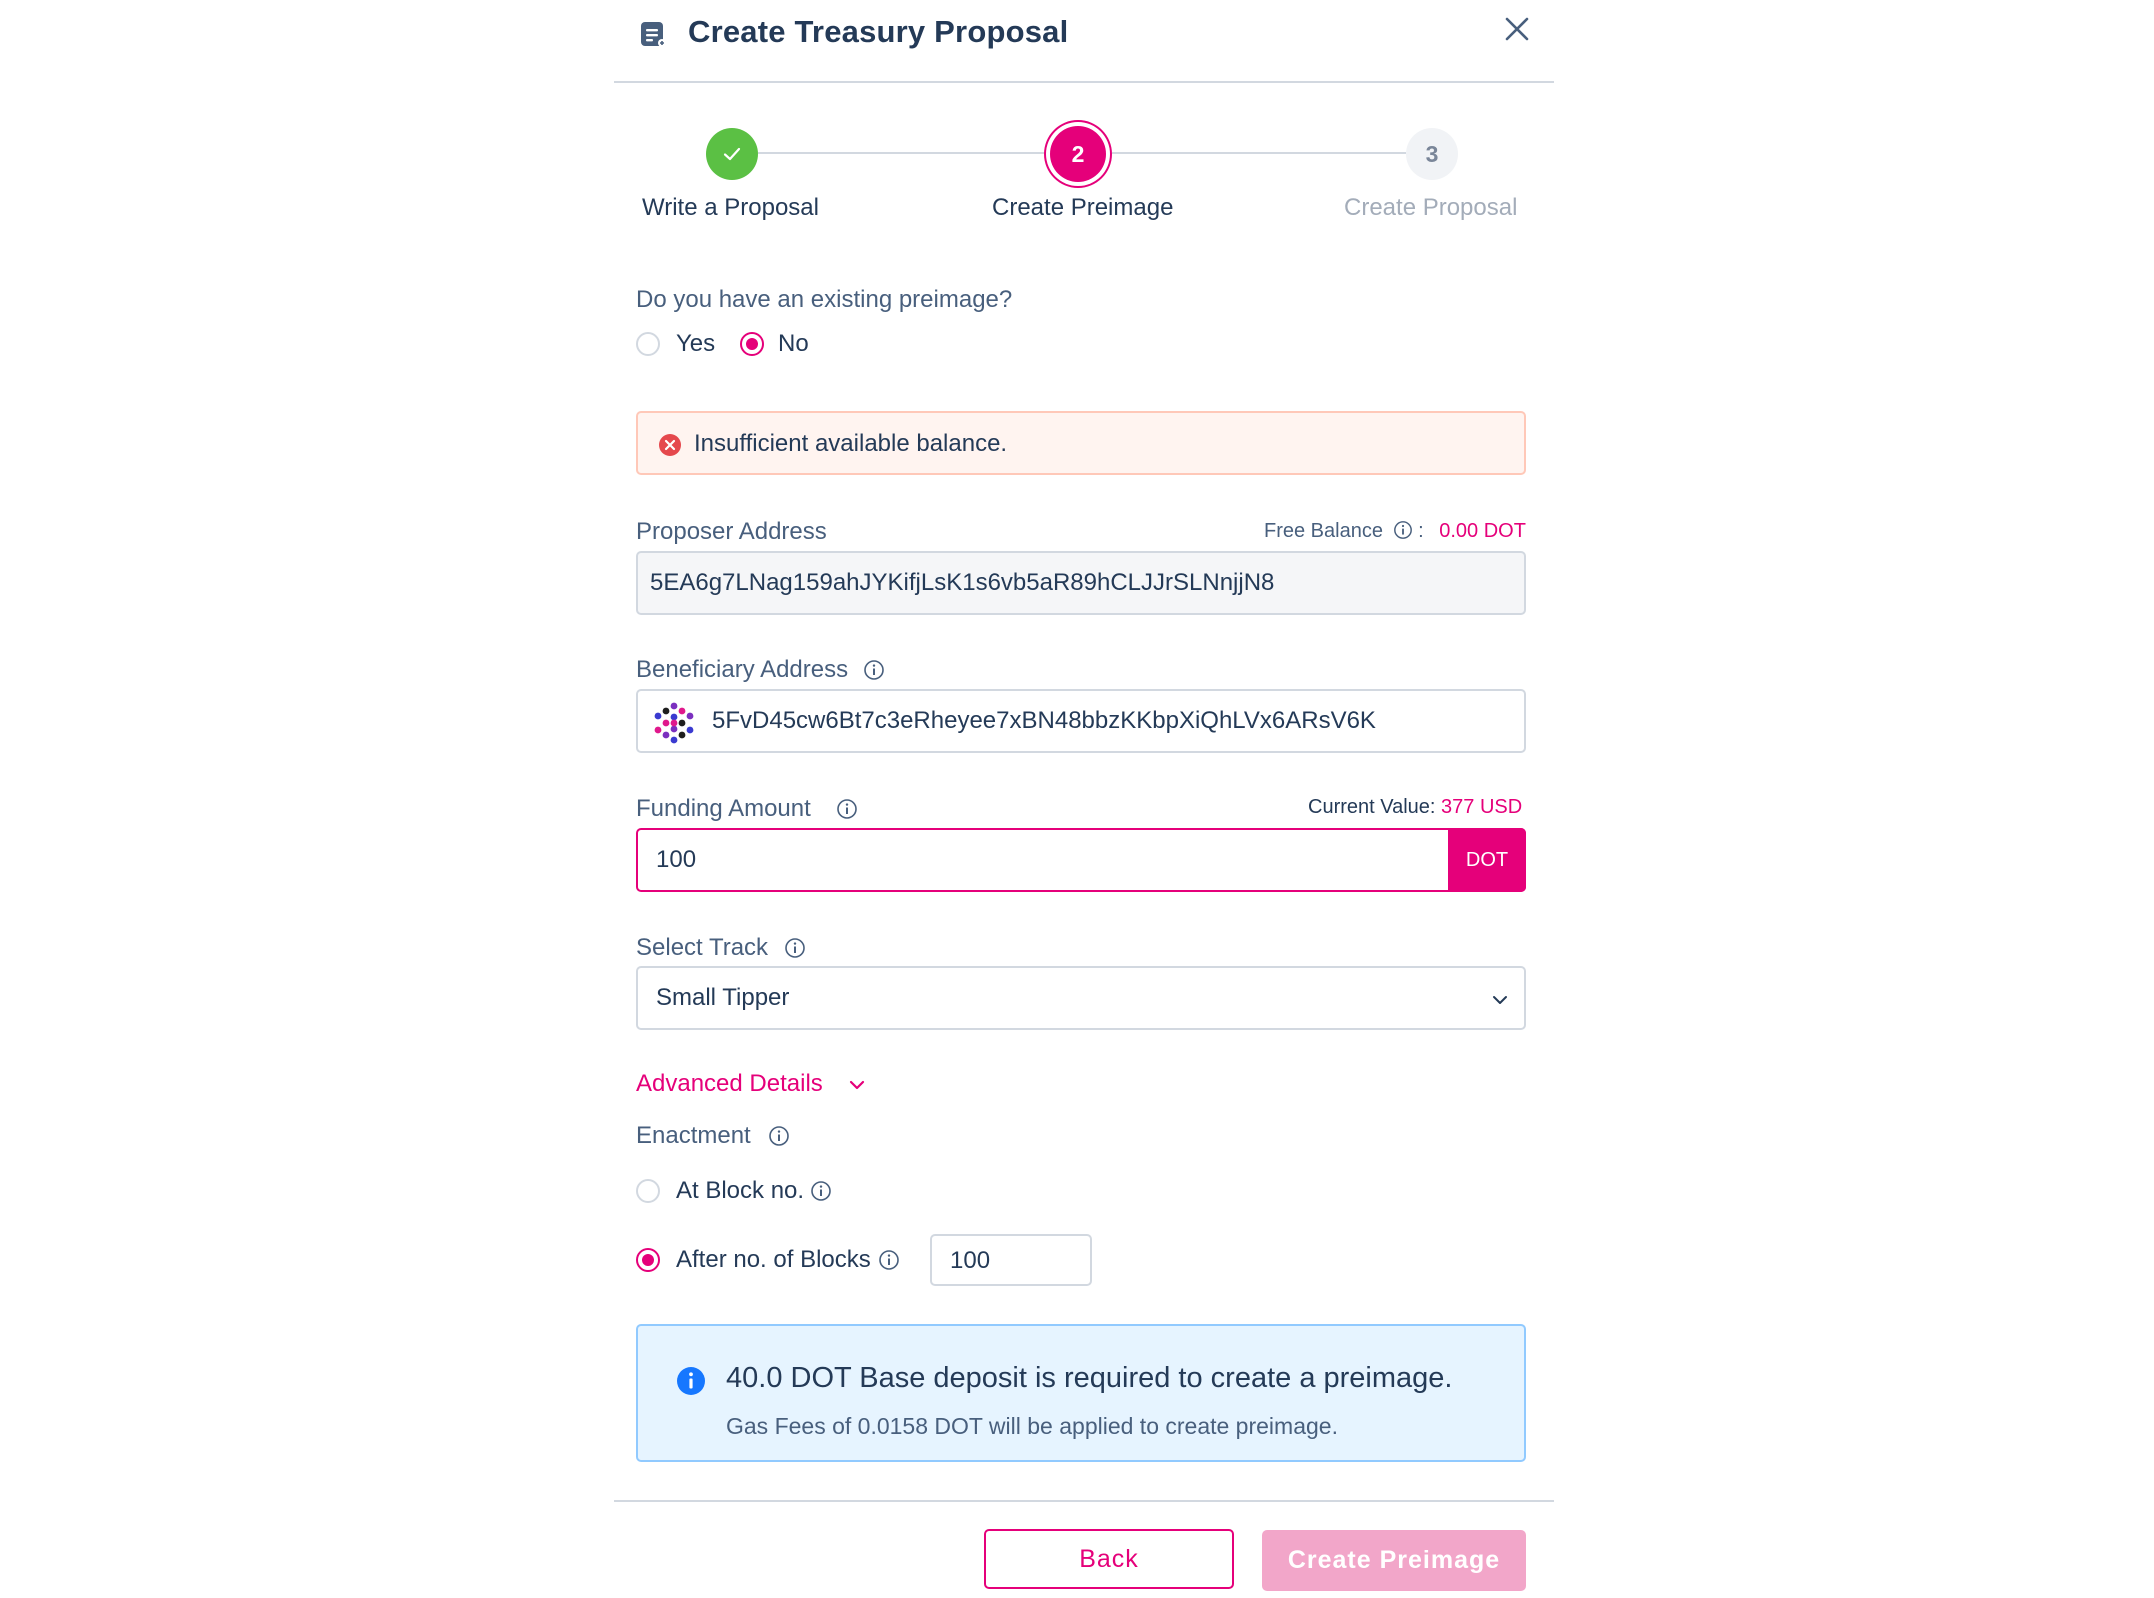 Image resolution: width=2154 pixels, height=1598 pixels. I want to click on at-block-radio, so click(648, 1191).